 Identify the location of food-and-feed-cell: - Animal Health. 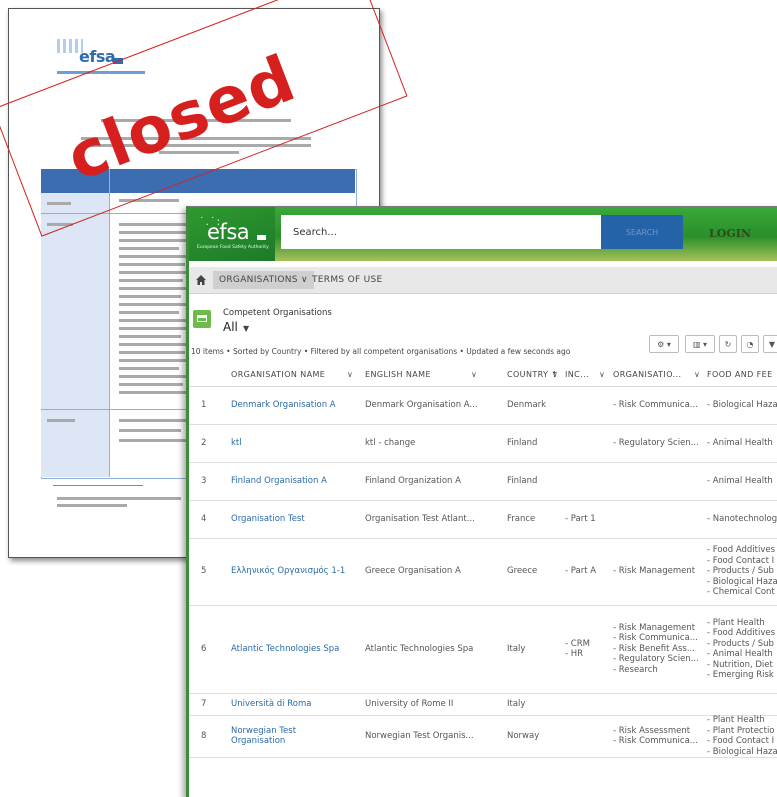
(740, 654).